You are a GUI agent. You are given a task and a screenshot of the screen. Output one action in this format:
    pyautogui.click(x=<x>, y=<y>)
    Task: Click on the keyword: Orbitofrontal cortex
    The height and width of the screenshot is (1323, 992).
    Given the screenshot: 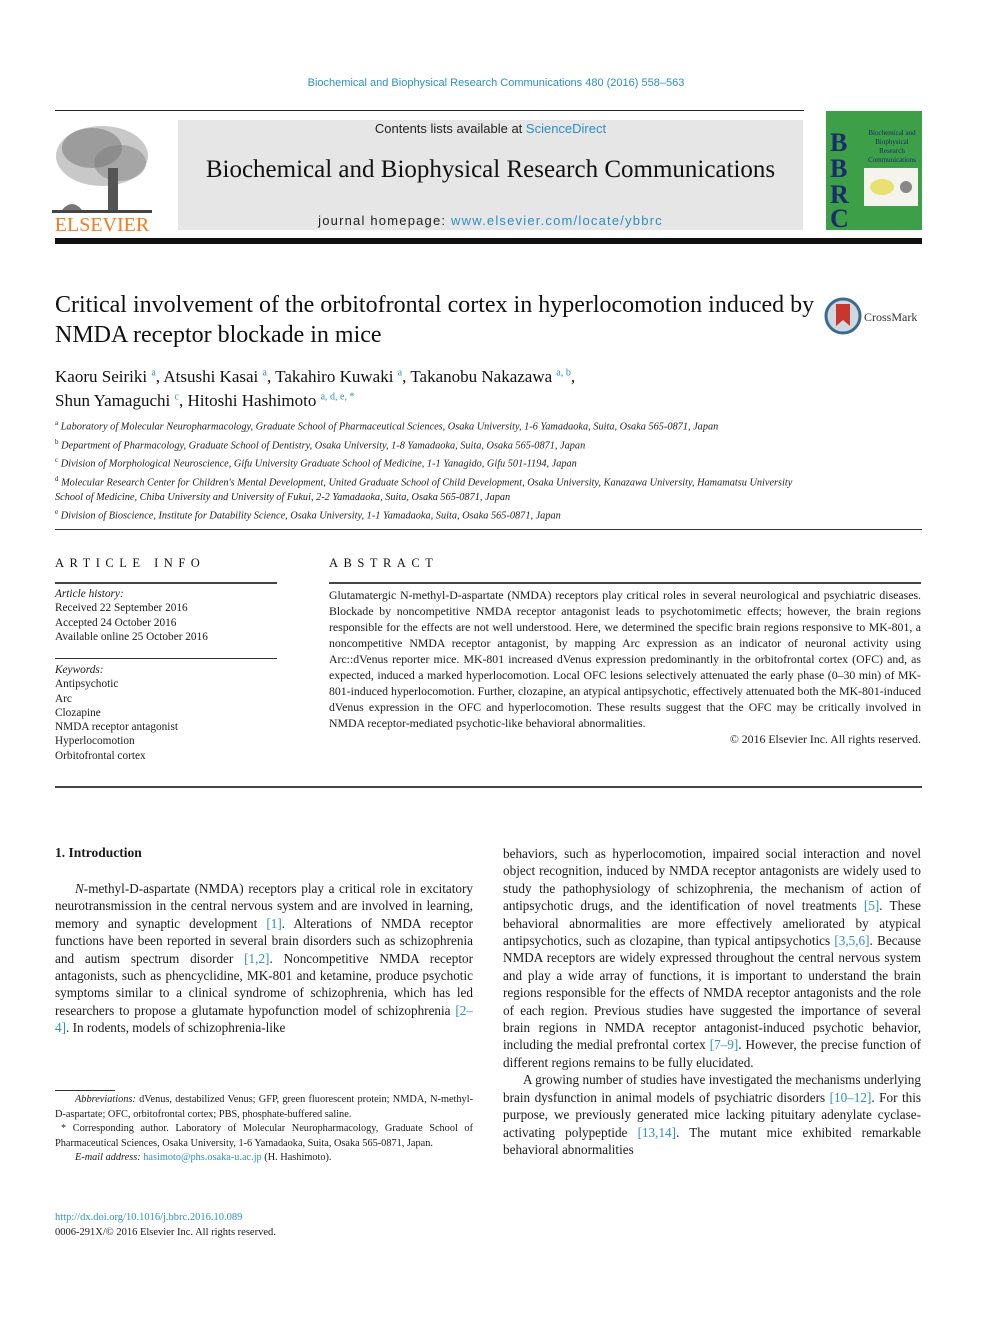 What is the action you would take?
    pyautogui.click(x=100, y=755)
    